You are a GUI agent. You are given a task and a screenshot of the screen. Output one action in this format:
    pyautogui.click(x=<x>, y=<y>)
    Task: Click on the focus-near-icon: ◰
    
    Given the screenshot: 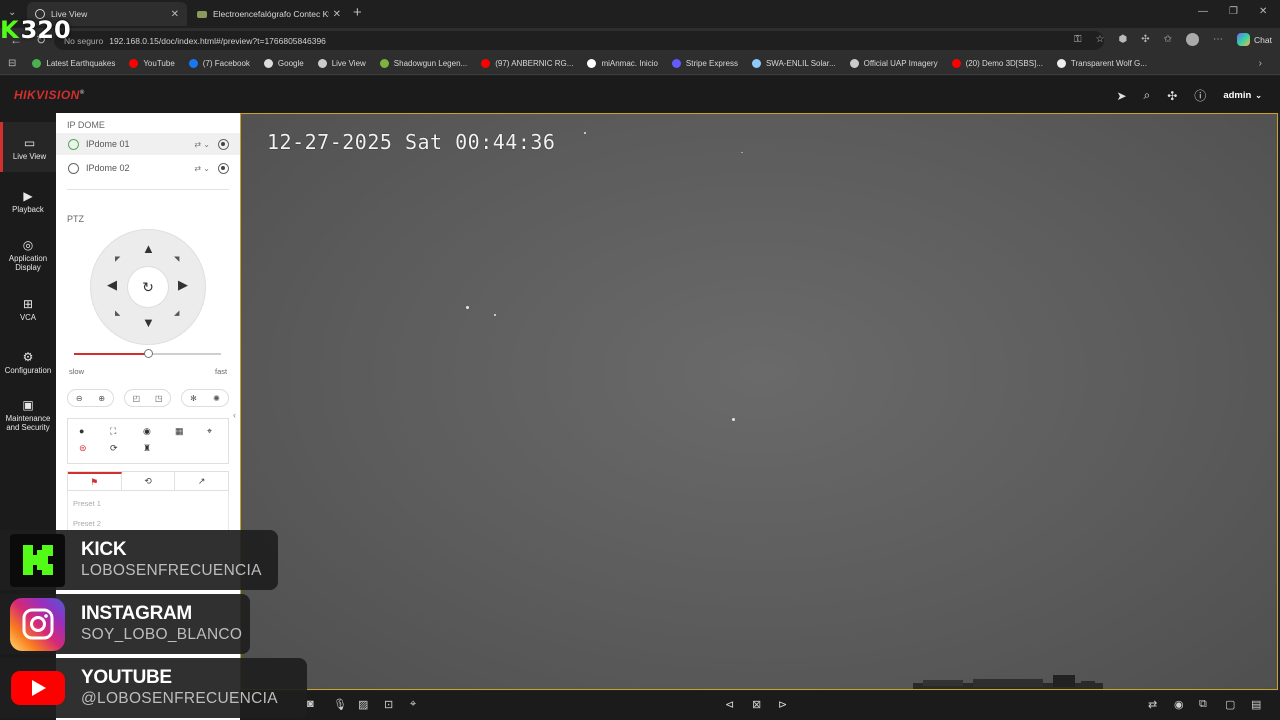 What is the action you would take?
    pyautogui.click(x=136, y=398)
    